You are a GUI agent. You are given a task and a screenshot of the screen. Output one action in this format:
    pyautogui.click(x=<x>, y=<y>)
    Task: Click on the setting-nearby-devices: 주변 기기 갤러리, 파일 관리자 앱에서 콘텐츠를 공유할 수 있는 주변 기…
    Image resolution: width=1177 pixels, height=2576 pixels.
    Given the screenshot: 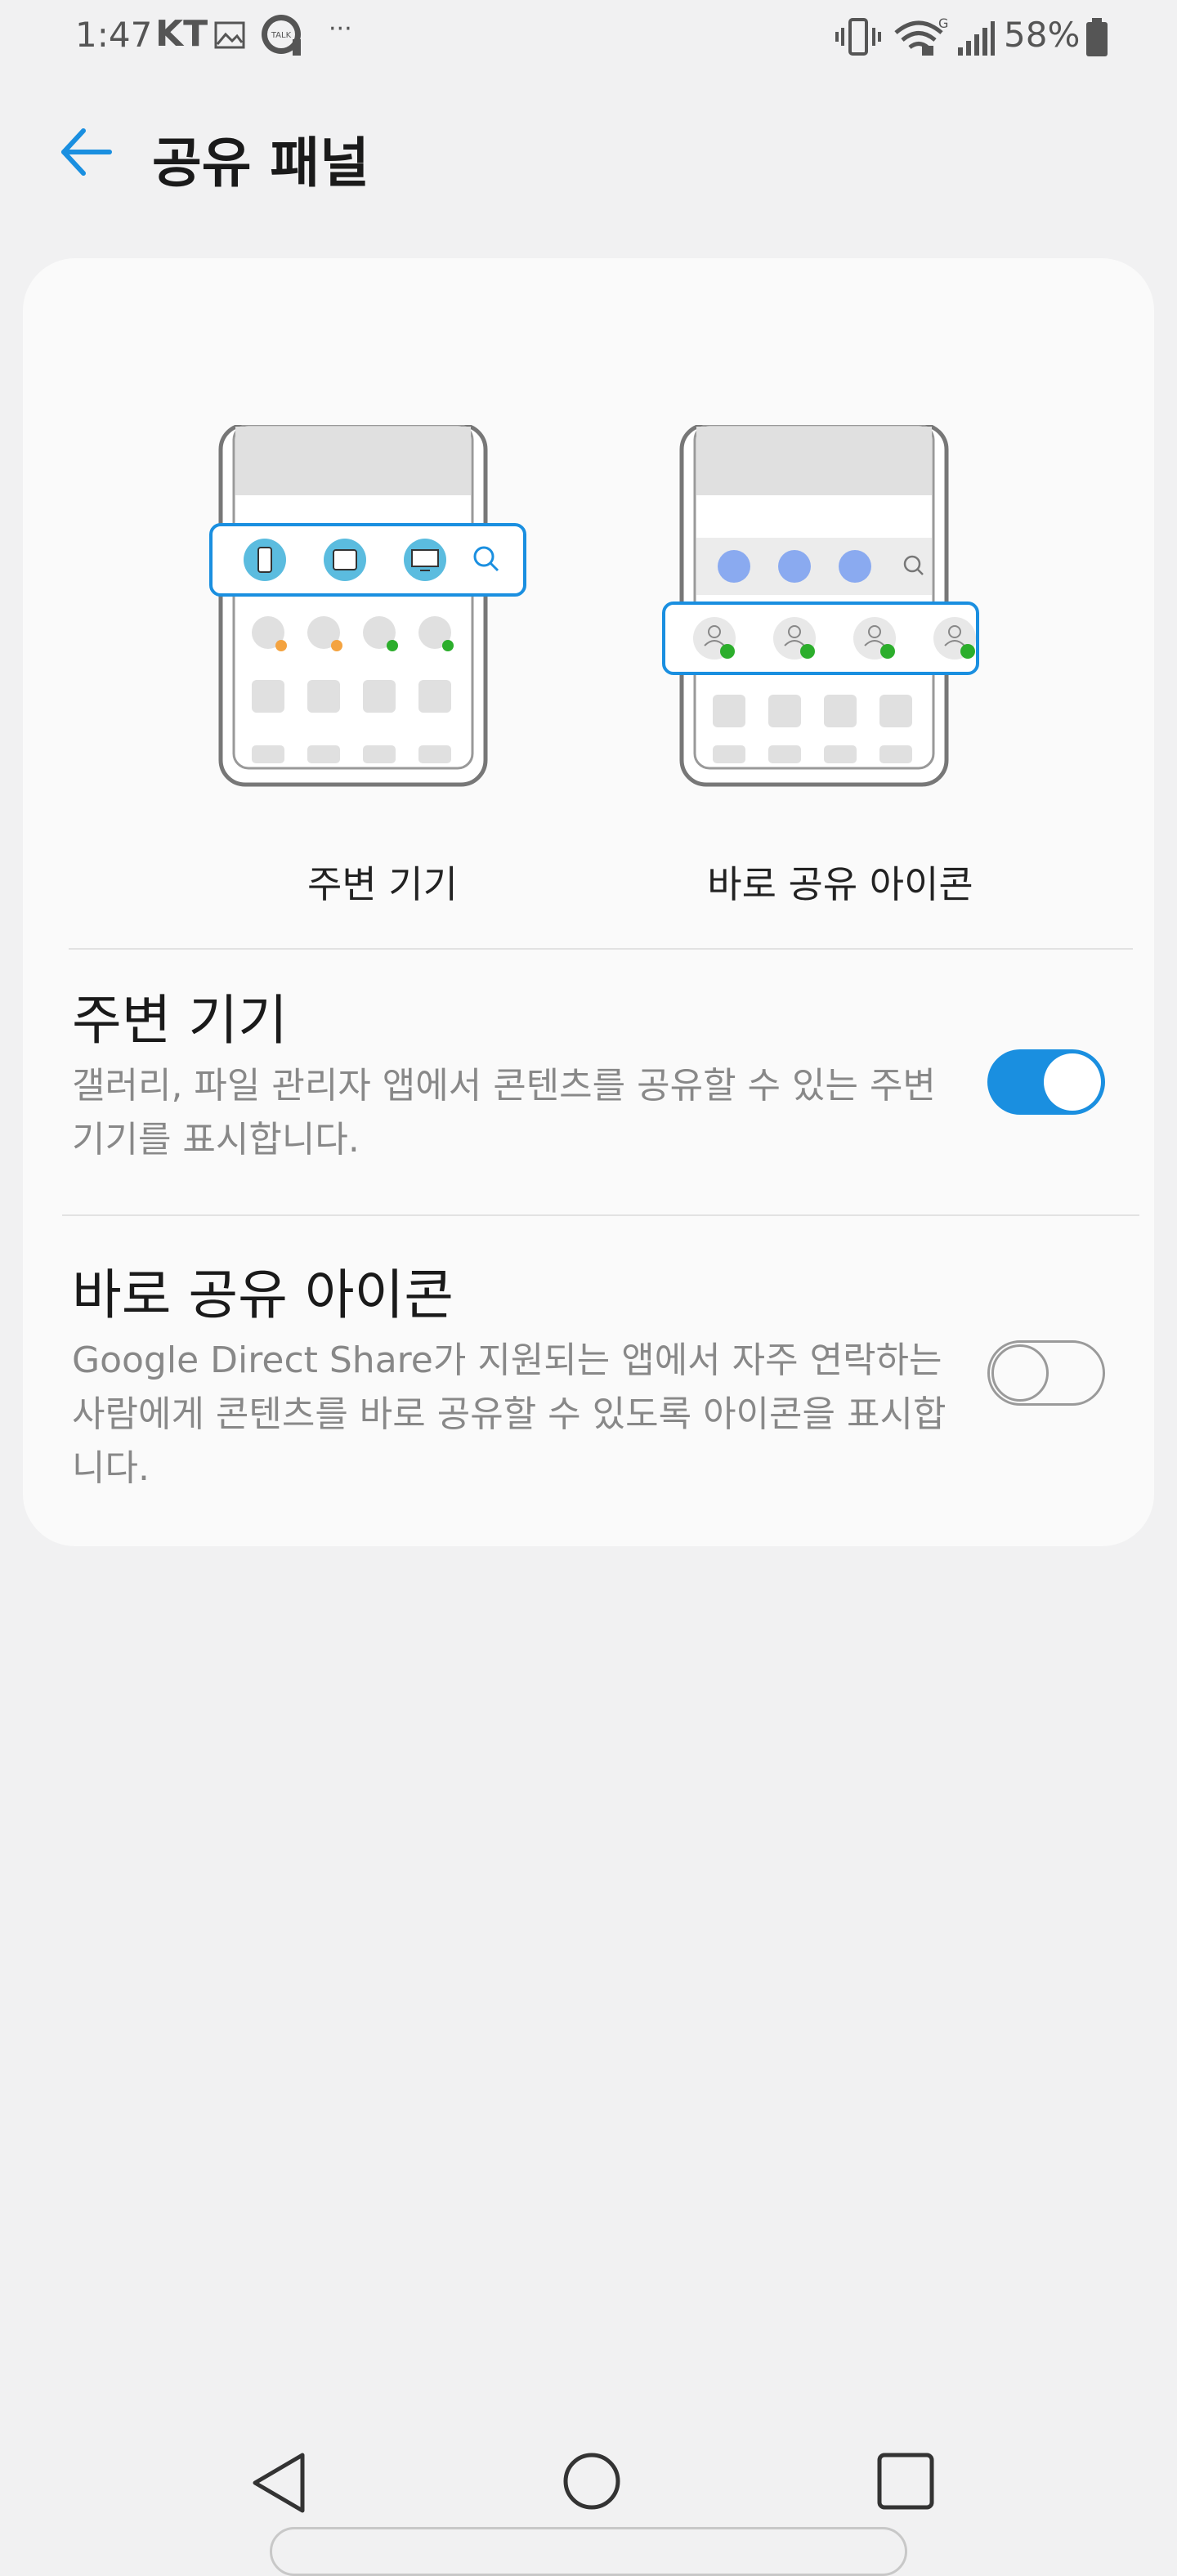 What is the action you would take?
    pyautogui.click(x=513, y=1076)
    